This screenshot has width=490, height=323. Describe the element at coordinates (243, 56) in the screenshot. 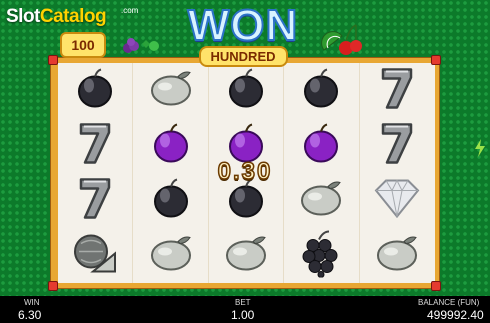

I see `logo-subtitle: HUNDRED` at that location.